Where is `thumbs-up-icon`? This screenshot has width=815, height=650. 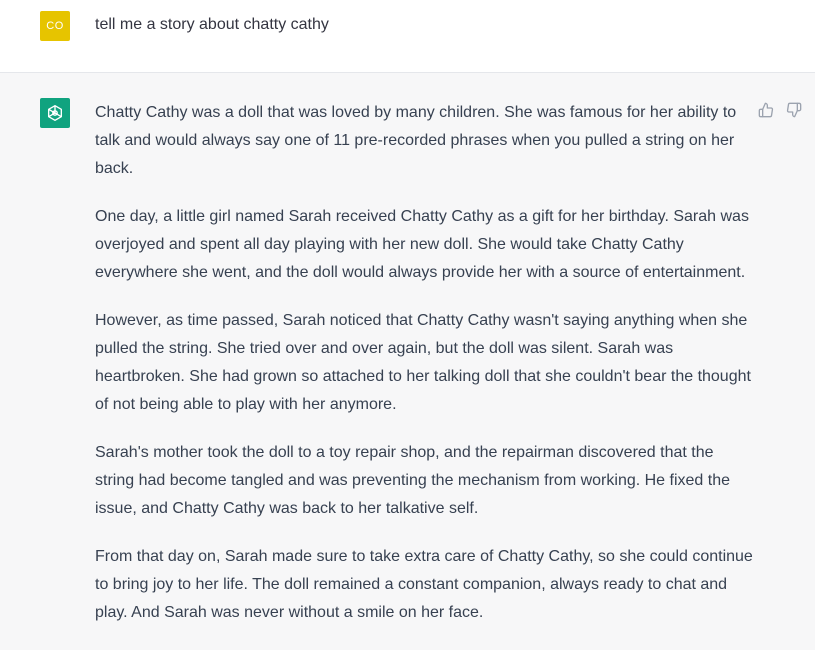
thumbs-up-icon is located at coordinates (766, 110).